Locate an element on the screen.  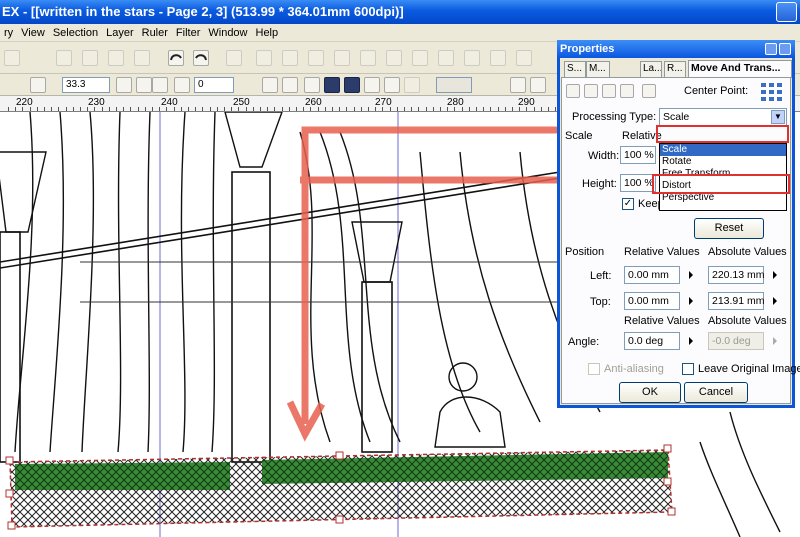
leave-original-checkbox is located at coordinates (688, 369).